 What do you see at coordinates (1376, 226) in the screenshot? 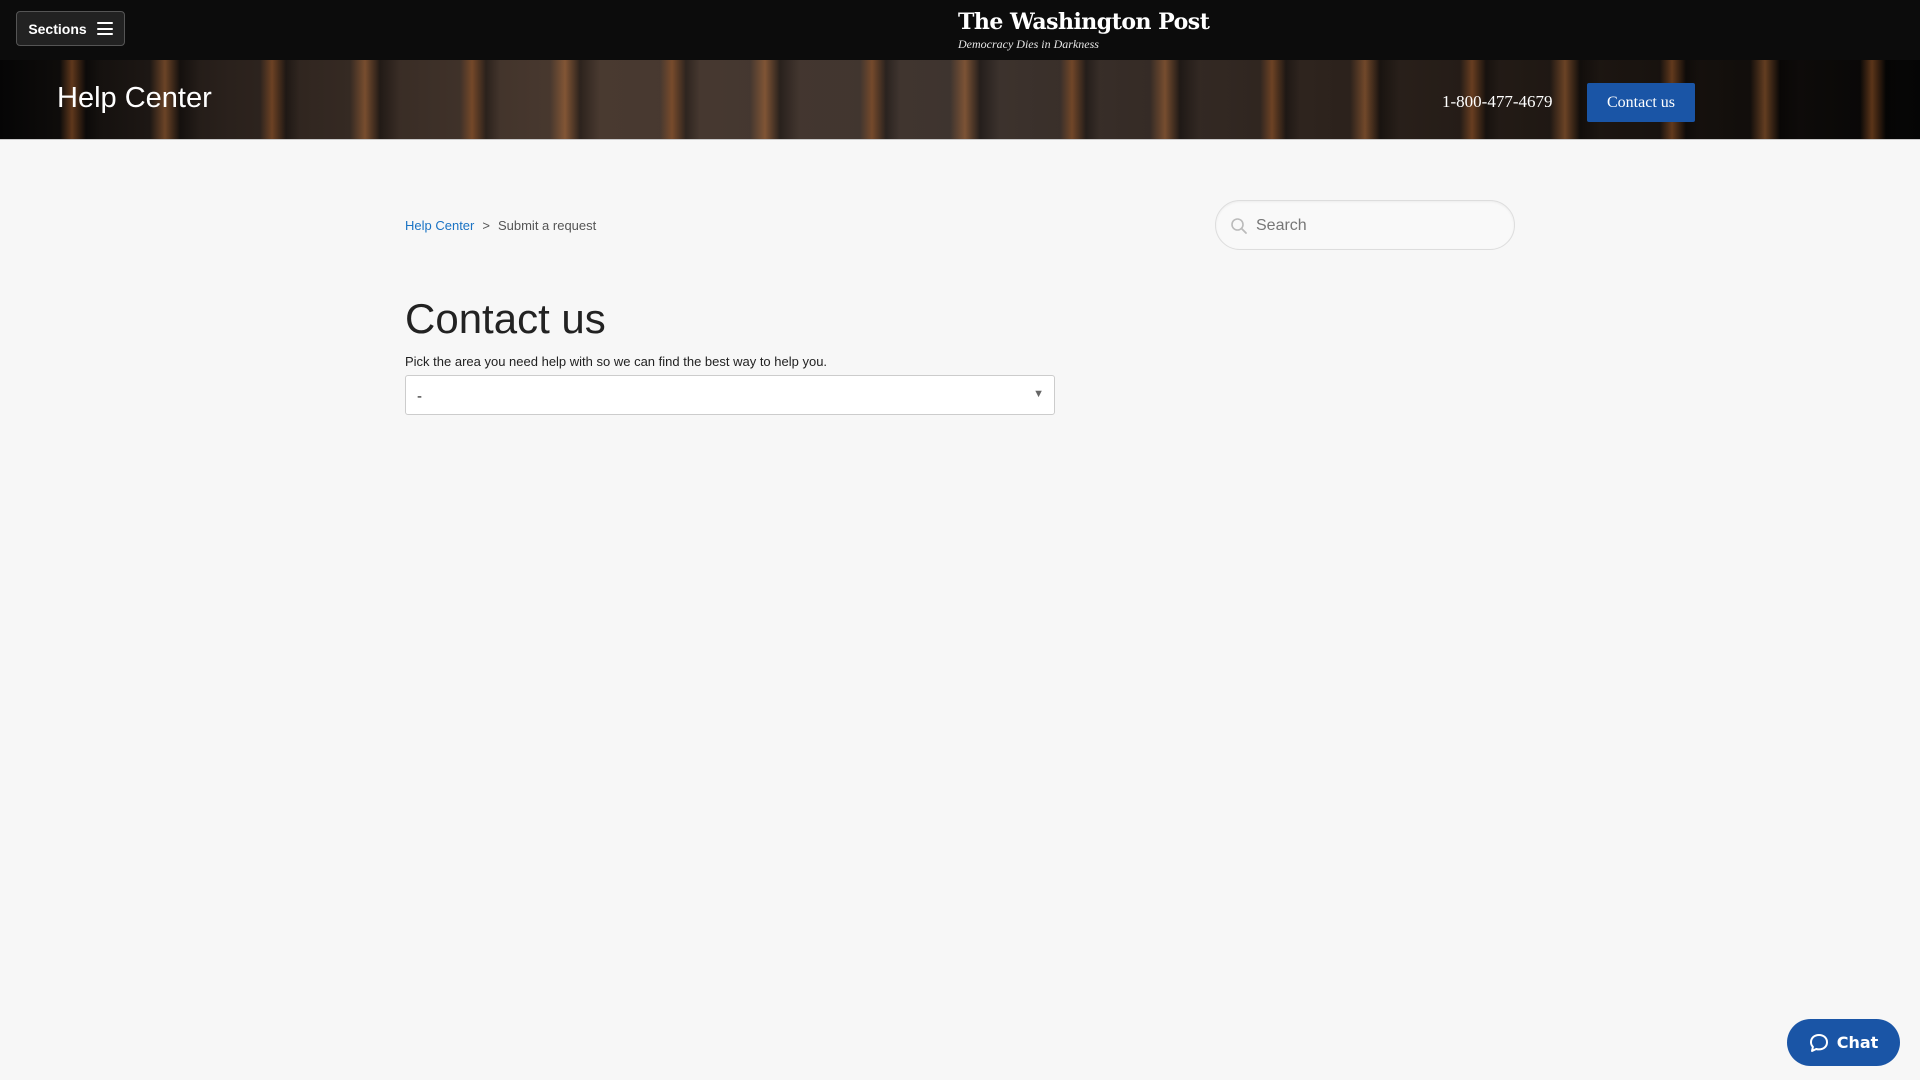
I see `search-input` at bounding box center [1376, 226].